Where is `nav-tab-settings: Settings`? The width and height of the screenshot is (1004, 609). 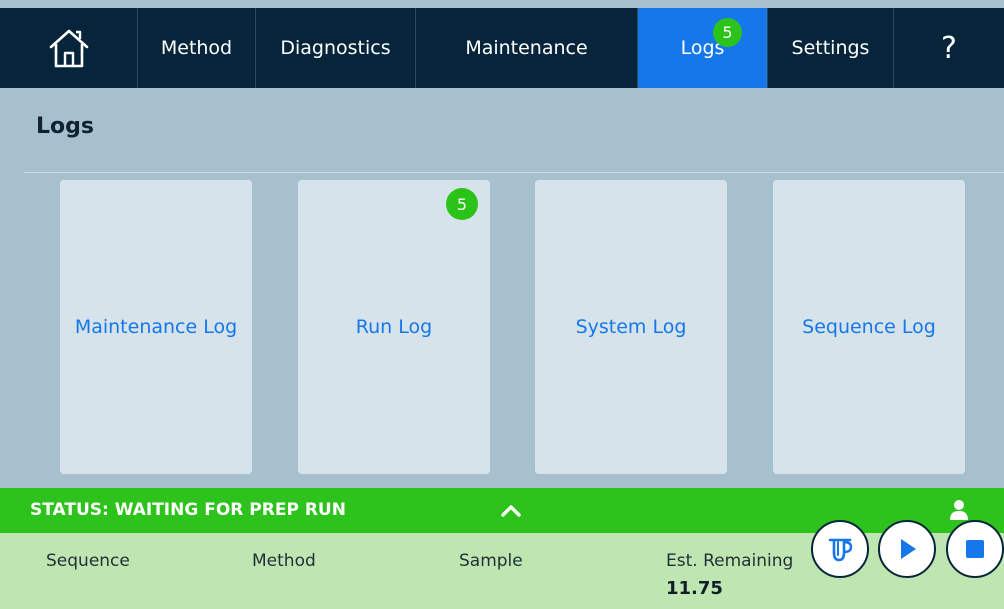
nav-tab-settings: Settings is located at coordinates (831, 48).